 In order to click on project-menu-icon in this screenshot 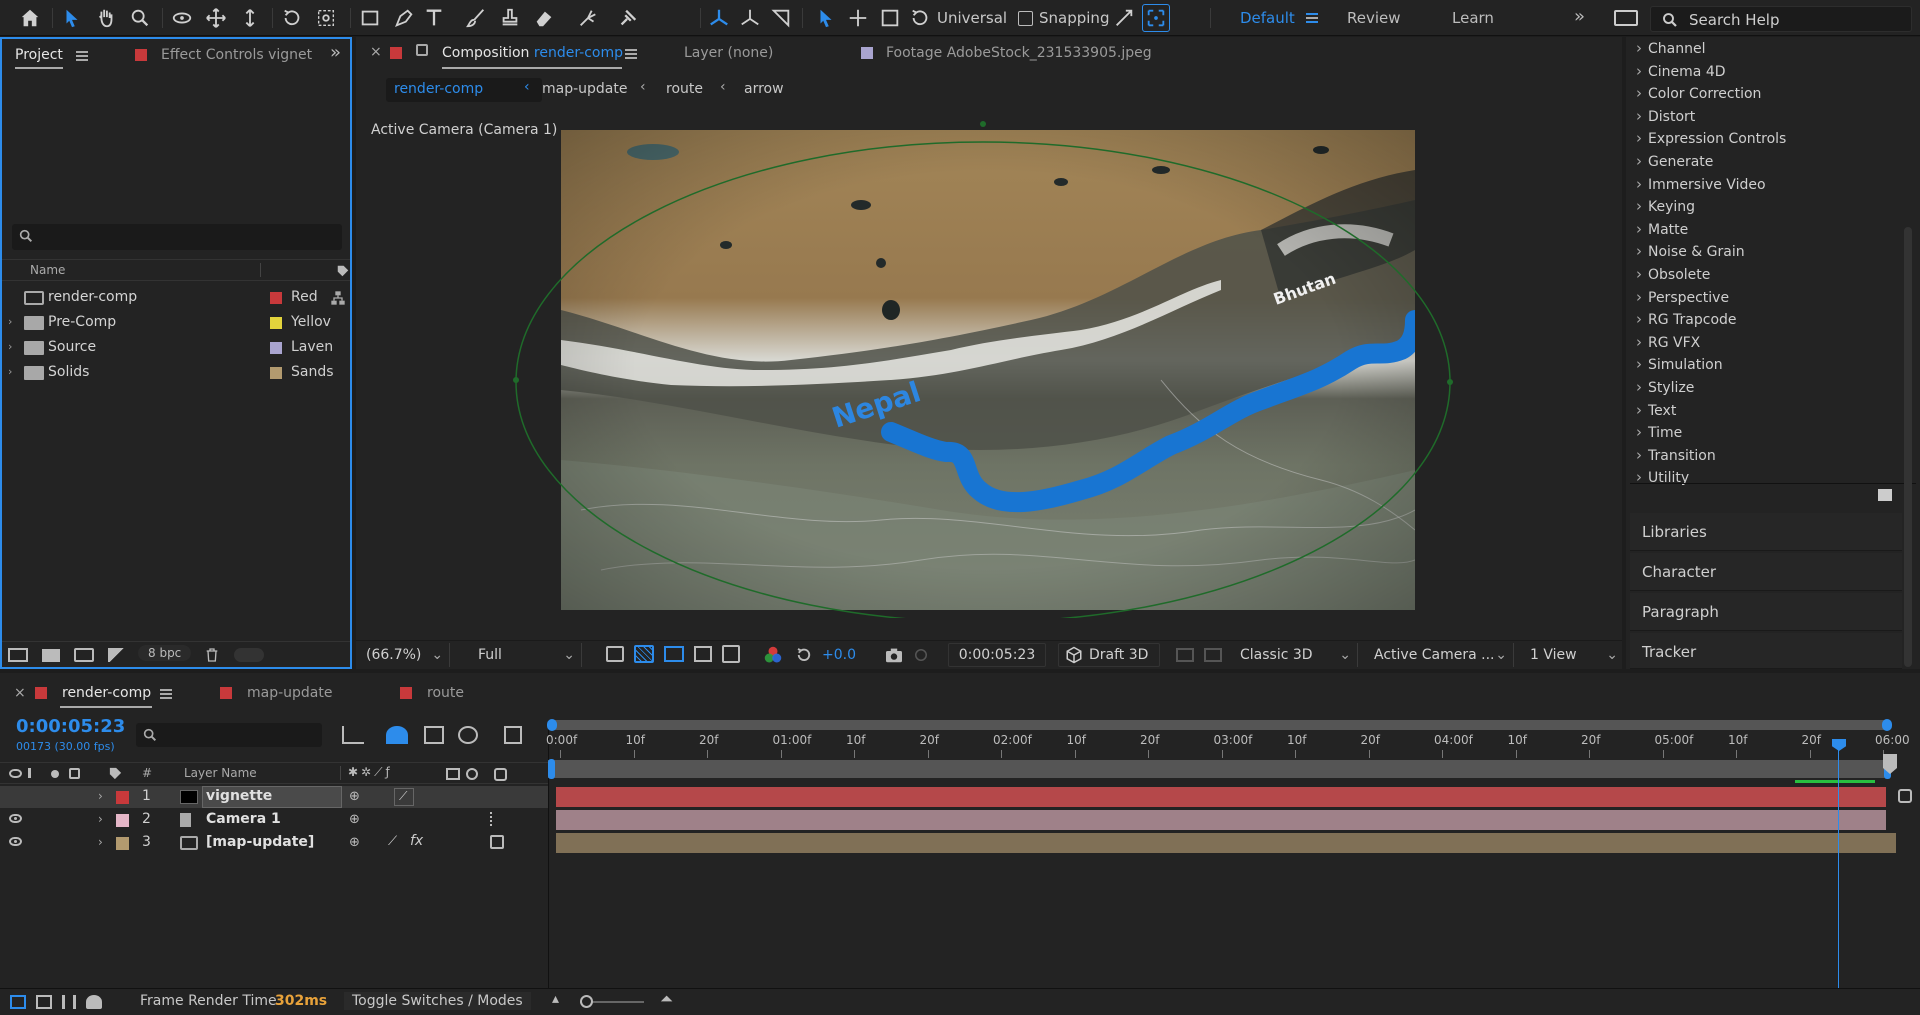, I will do `click(82, 56)`.